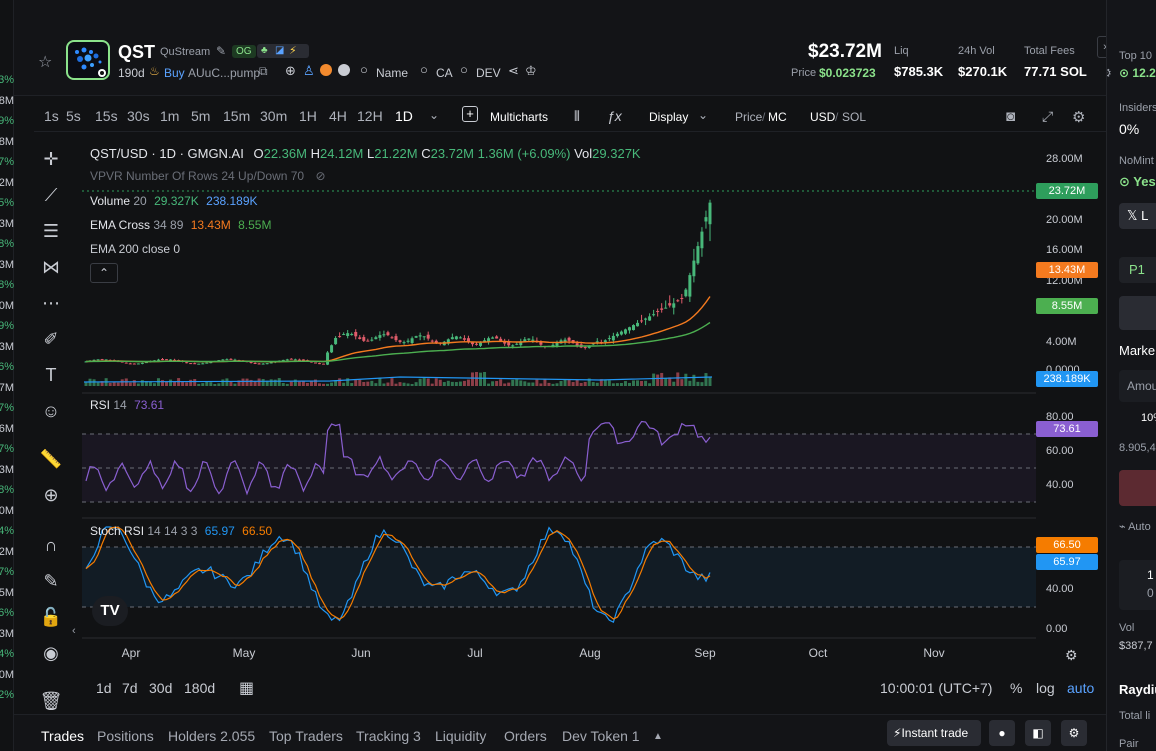 This screenshot has width=1156, height=751. Describe the element at coordinates (1137, 216) in the screenshot. I see `x-share-button: 𝕏 L` at that location.